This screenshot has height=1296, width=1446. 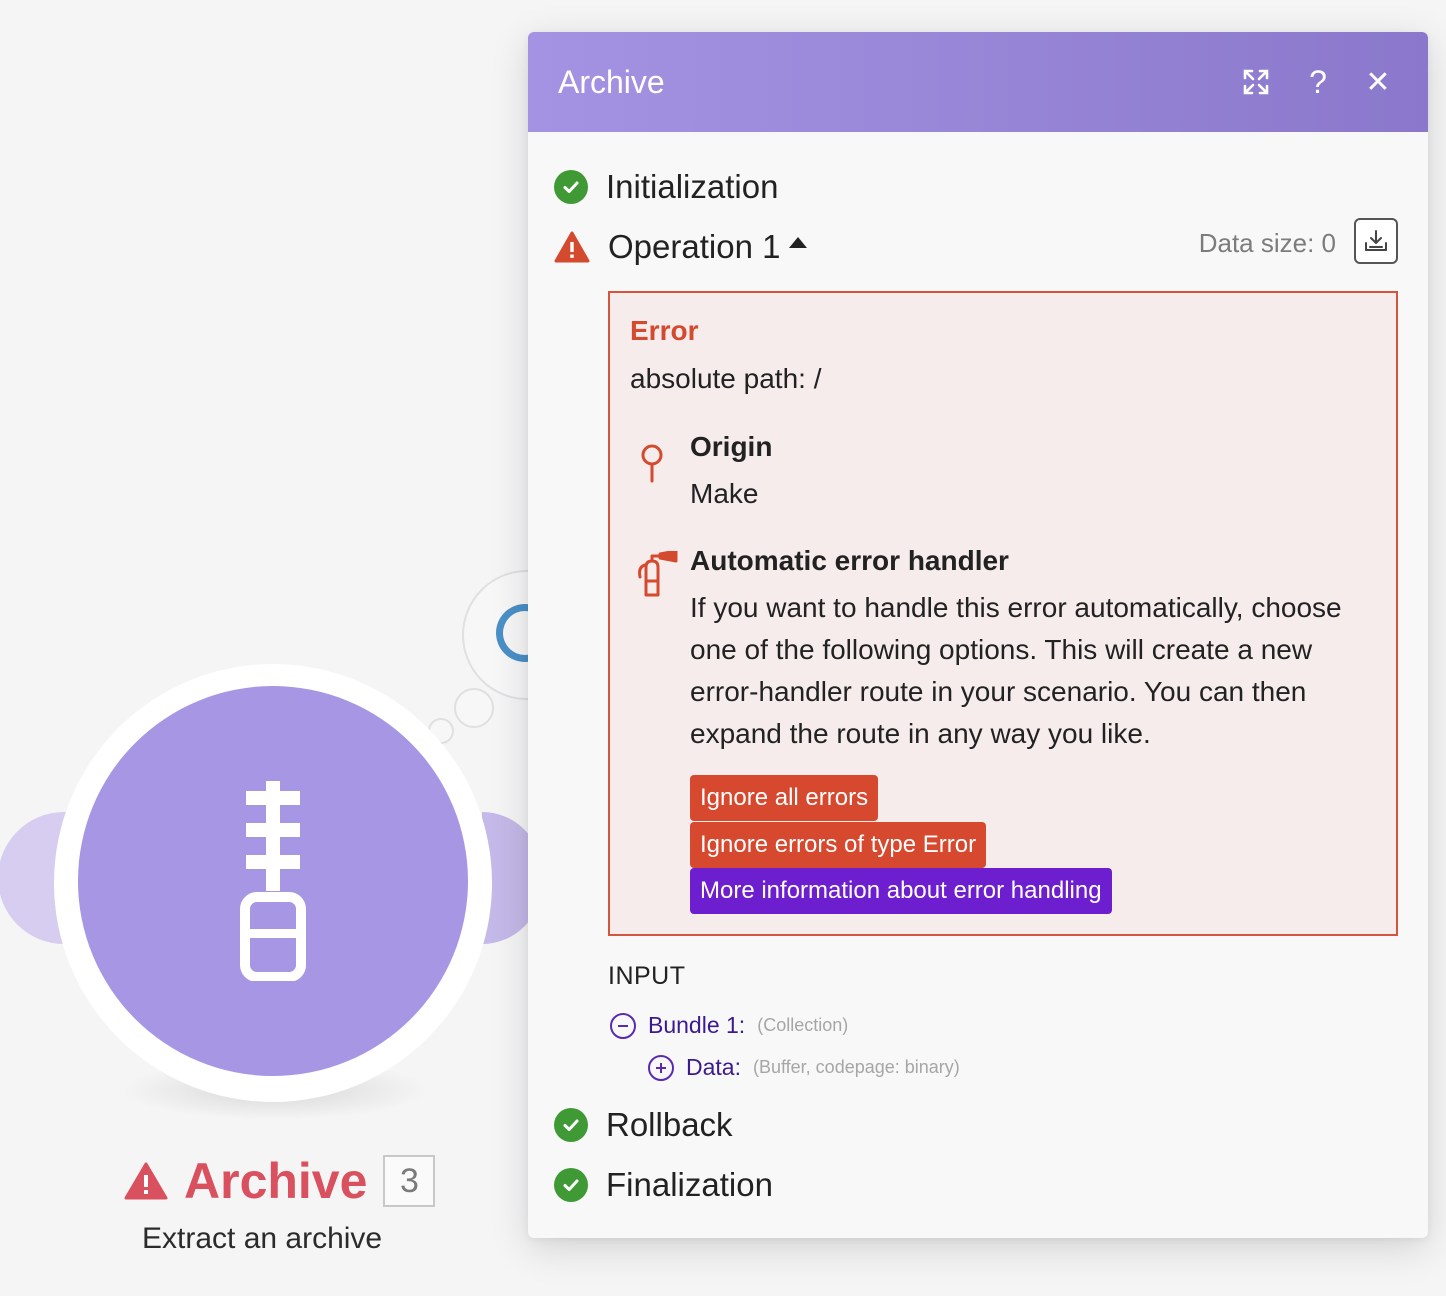 I want to click on step-label: Initialization, so click(x=692, y=186).